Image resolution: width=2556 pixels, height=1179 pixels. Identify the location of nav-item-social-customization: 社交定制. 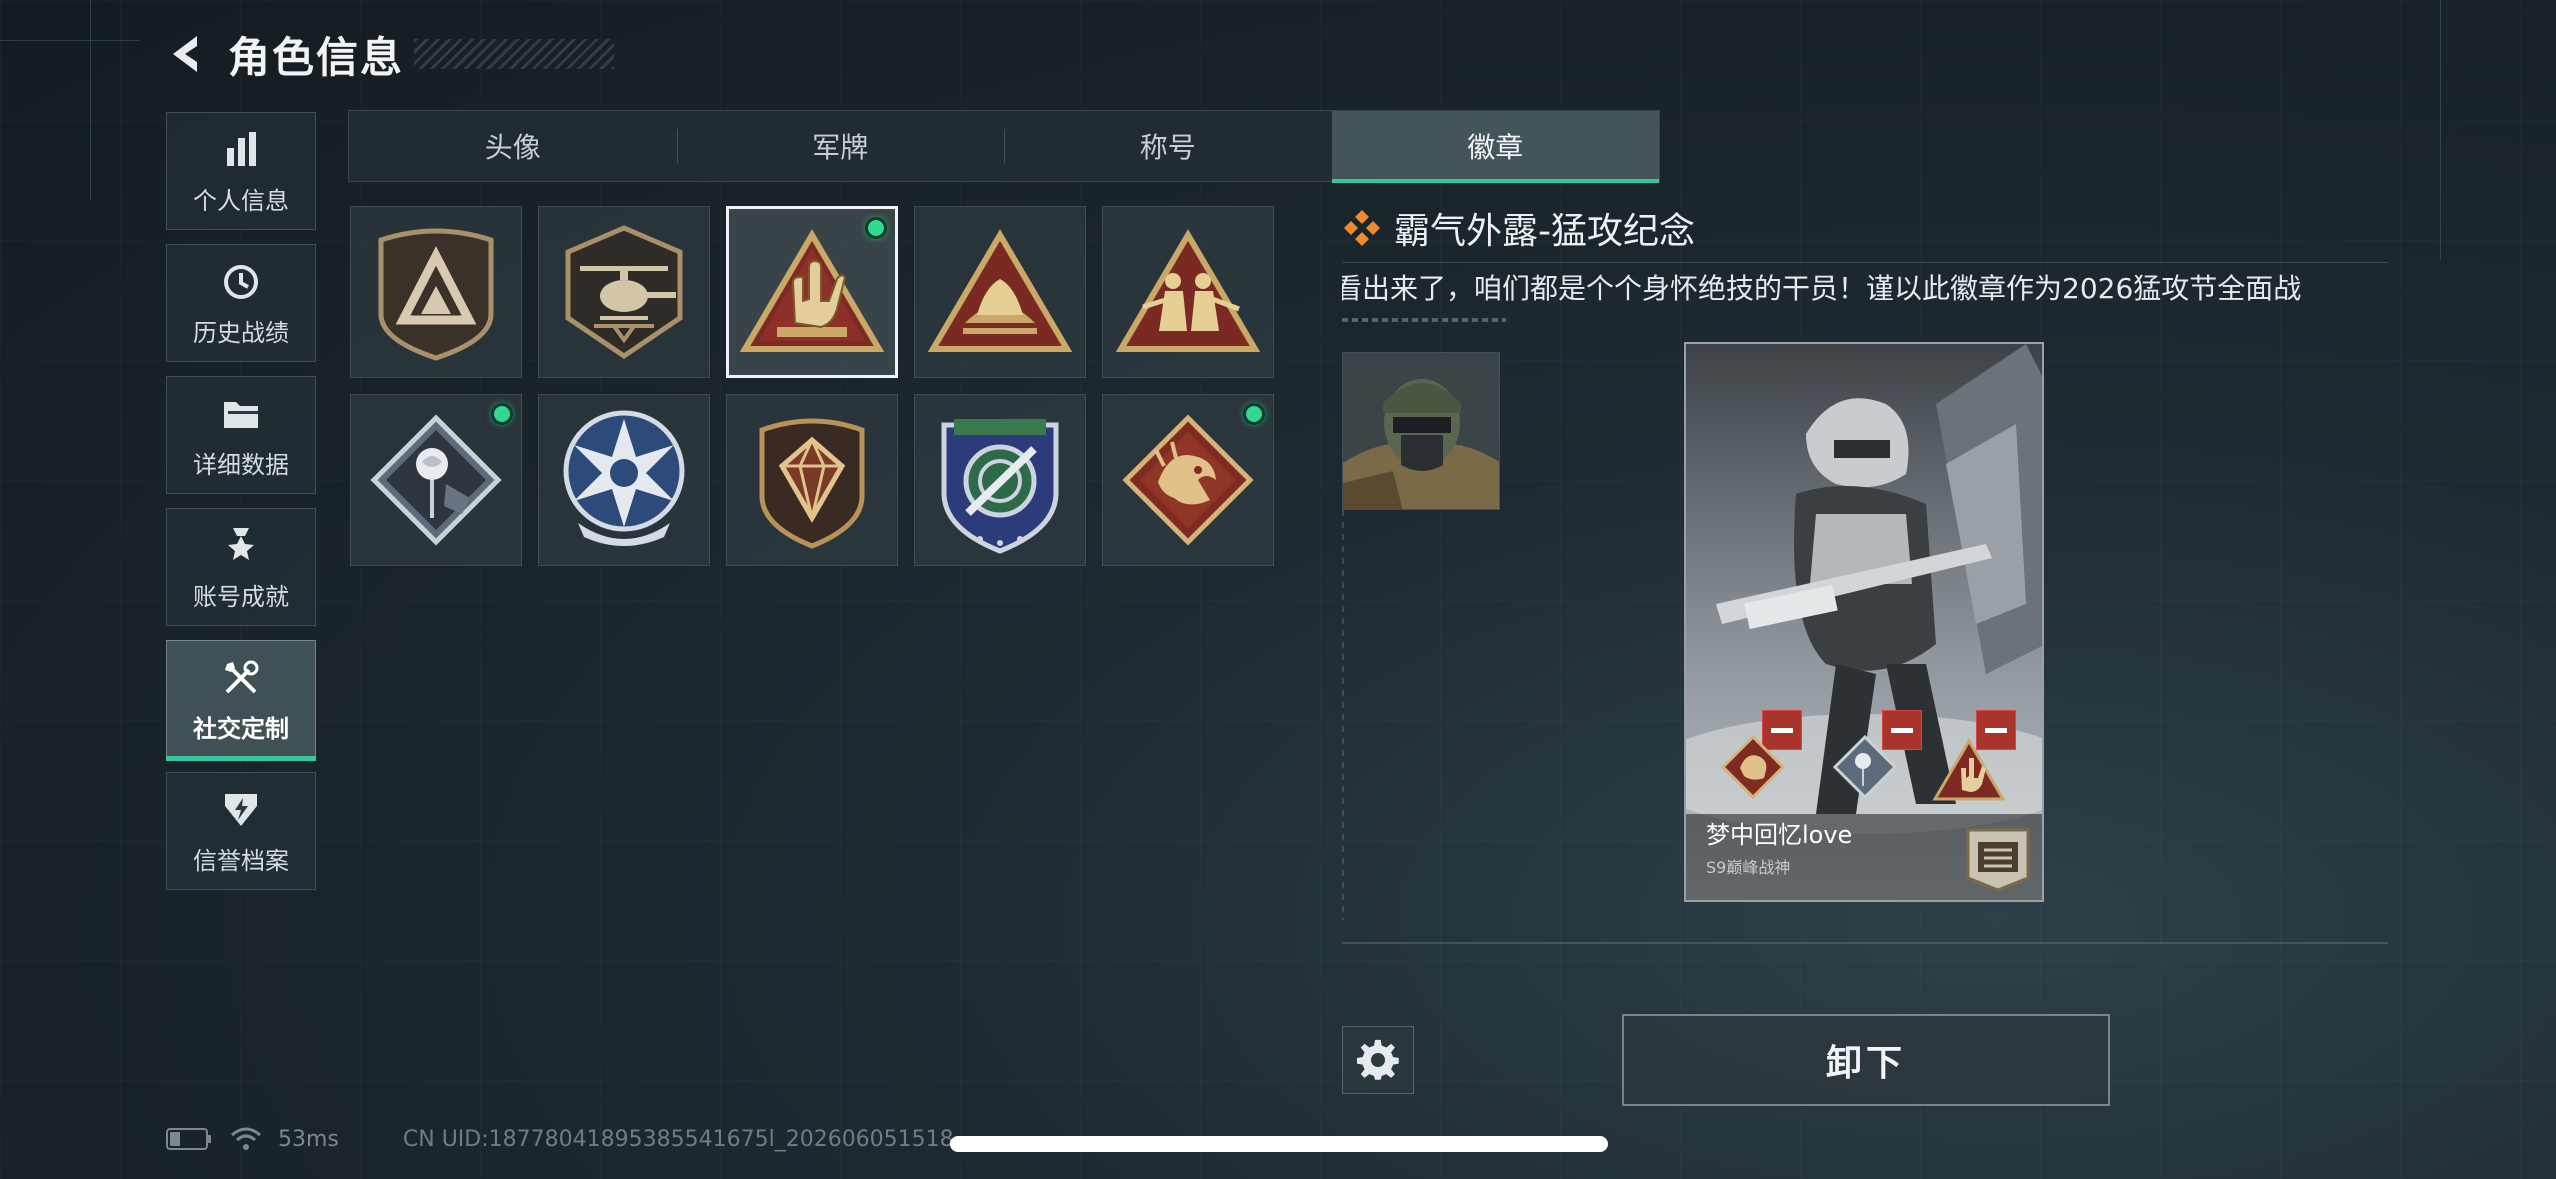
(241, 700).